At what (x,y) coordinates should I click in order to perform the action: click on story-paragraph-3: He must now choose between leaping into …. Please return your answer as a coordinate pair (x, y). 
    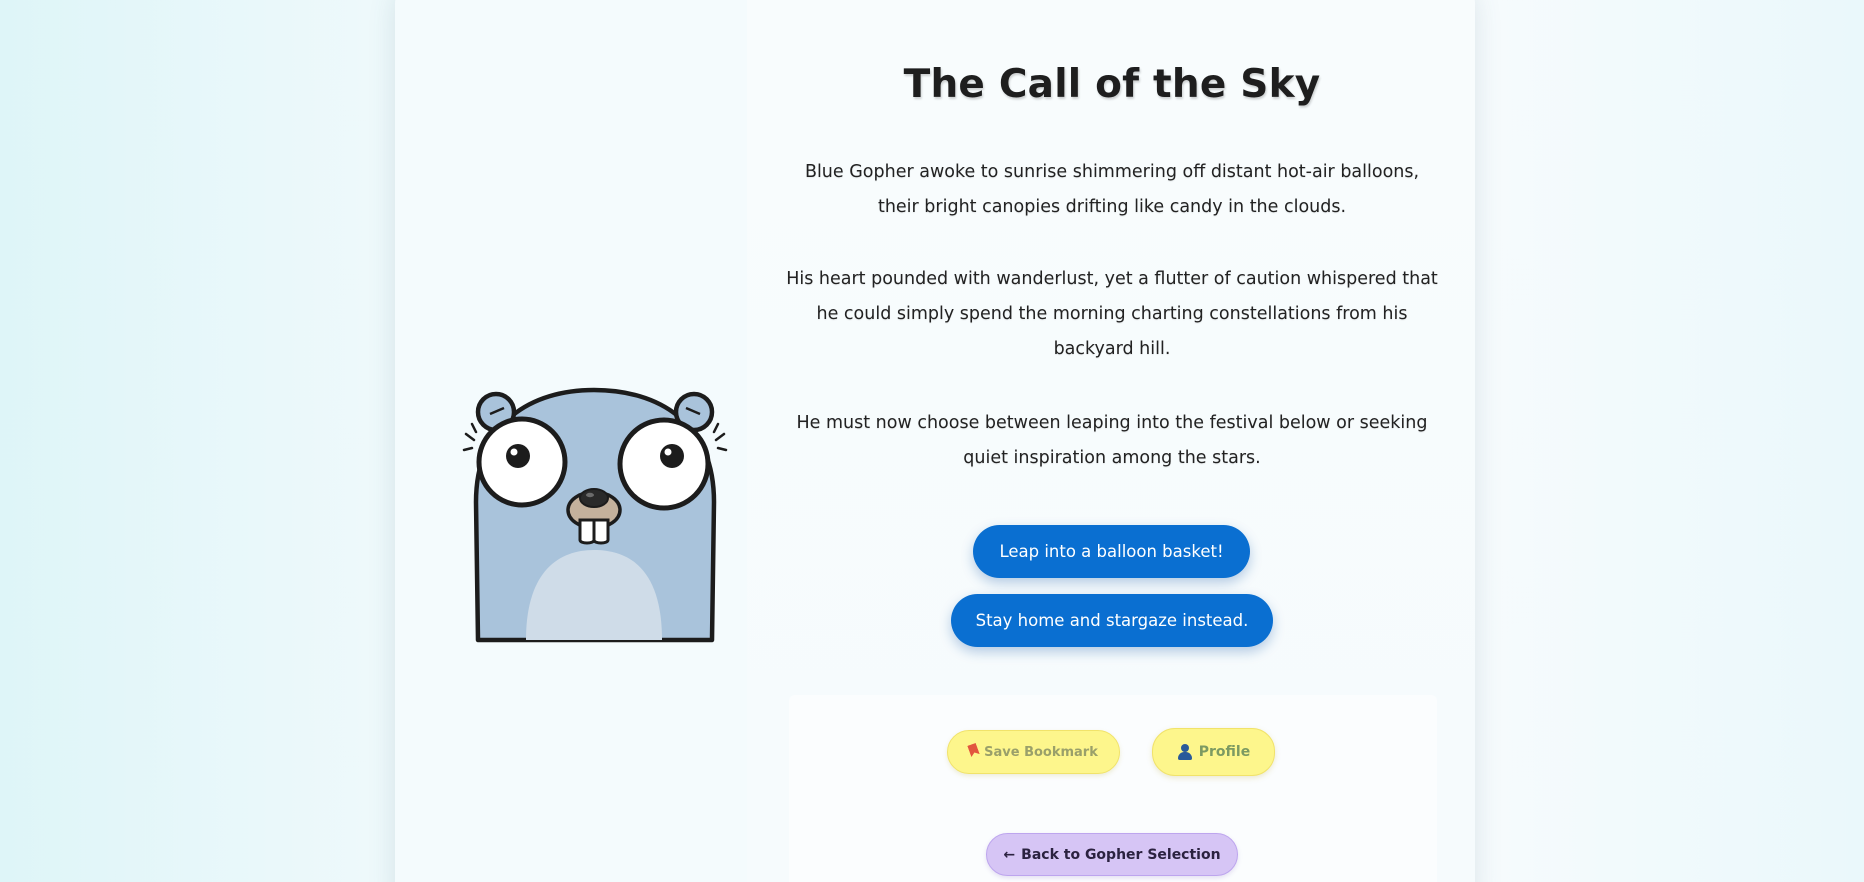
    Looking at the image, I should click on (1112, 440).